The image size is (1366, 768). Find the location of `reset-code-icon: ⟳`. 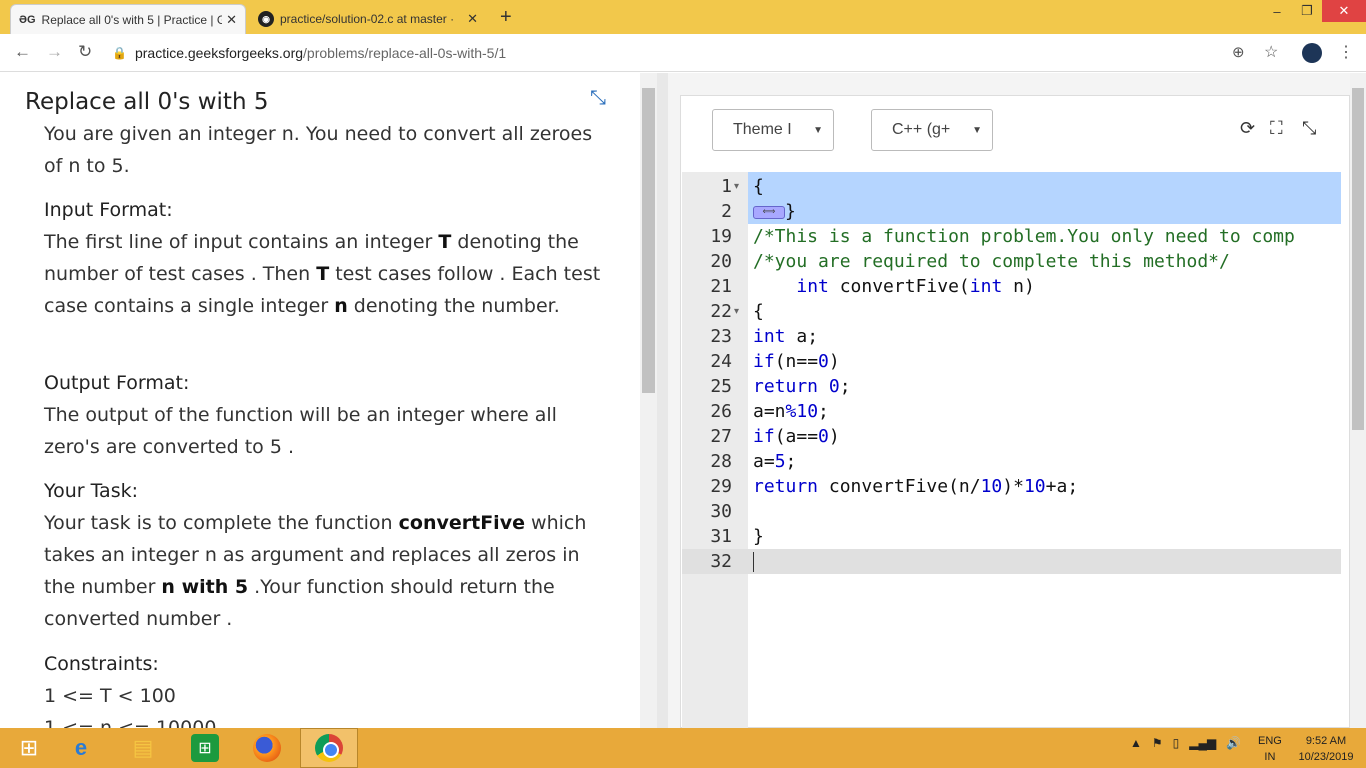

reset-code-icon: ⟳ is located at coordinates (1247, 128).